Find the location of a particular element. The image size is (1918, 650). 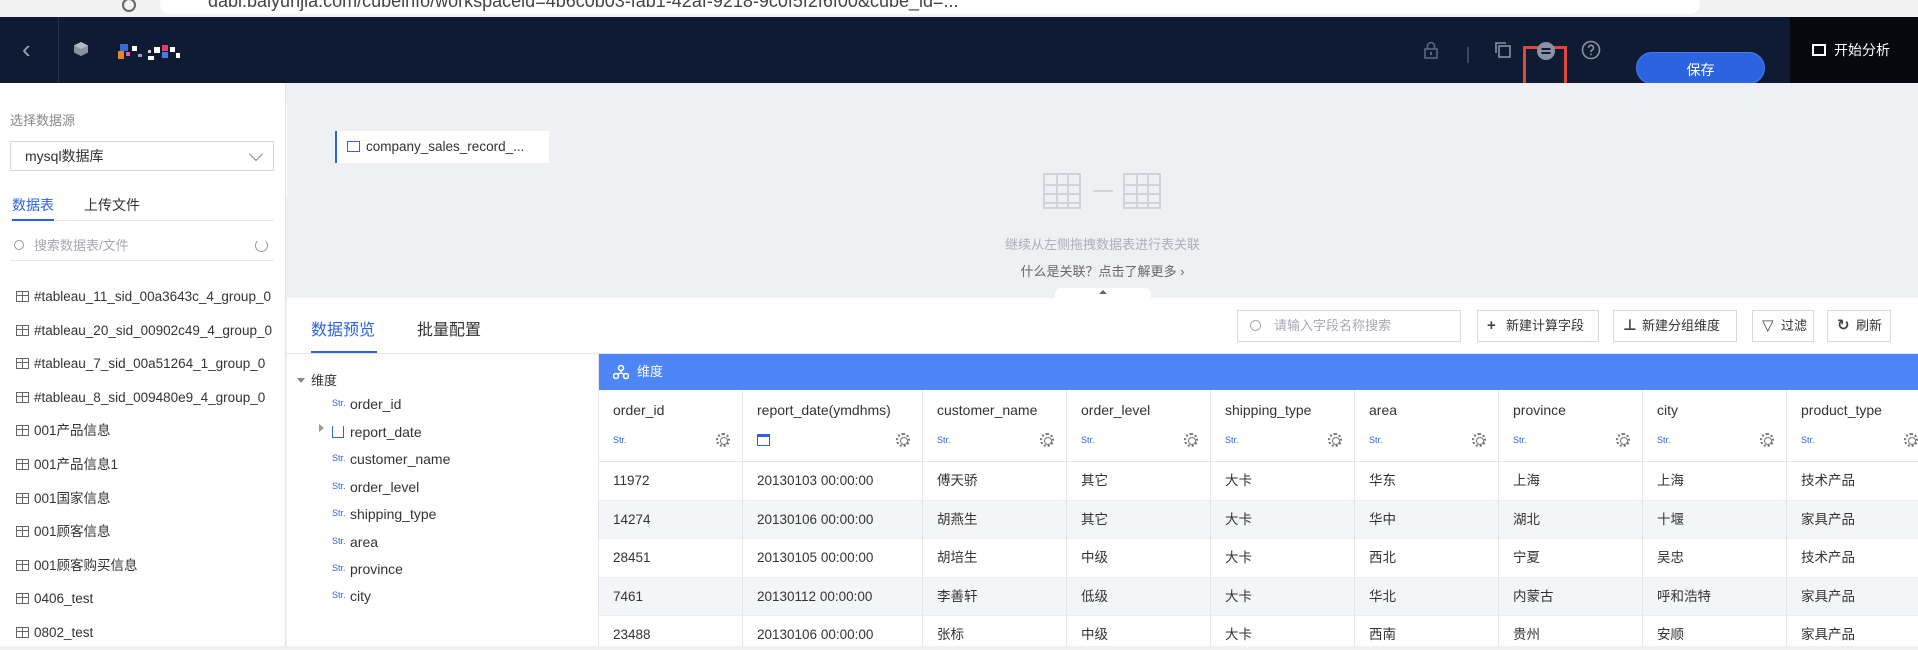

column-header: order_id Str. is located at coordinates (670, 426).